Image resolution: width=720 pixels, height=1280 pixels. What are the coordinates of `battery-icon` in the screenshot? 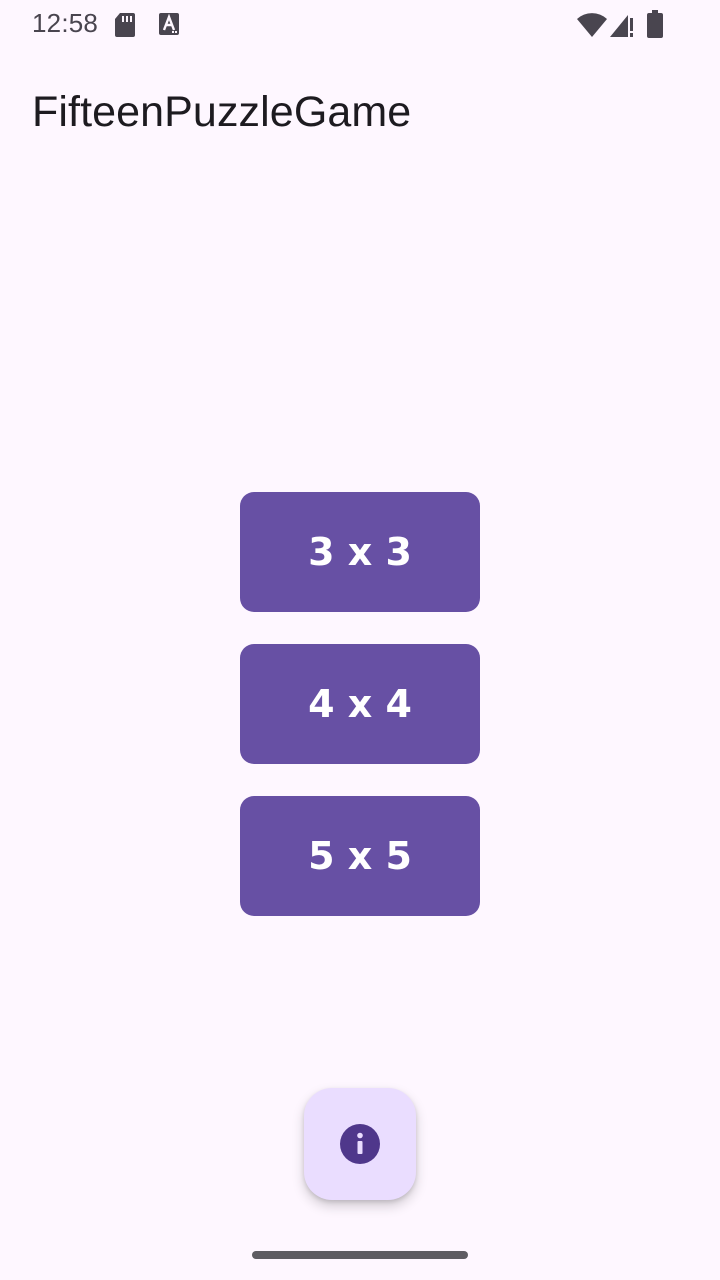 It's located at (655, 24).